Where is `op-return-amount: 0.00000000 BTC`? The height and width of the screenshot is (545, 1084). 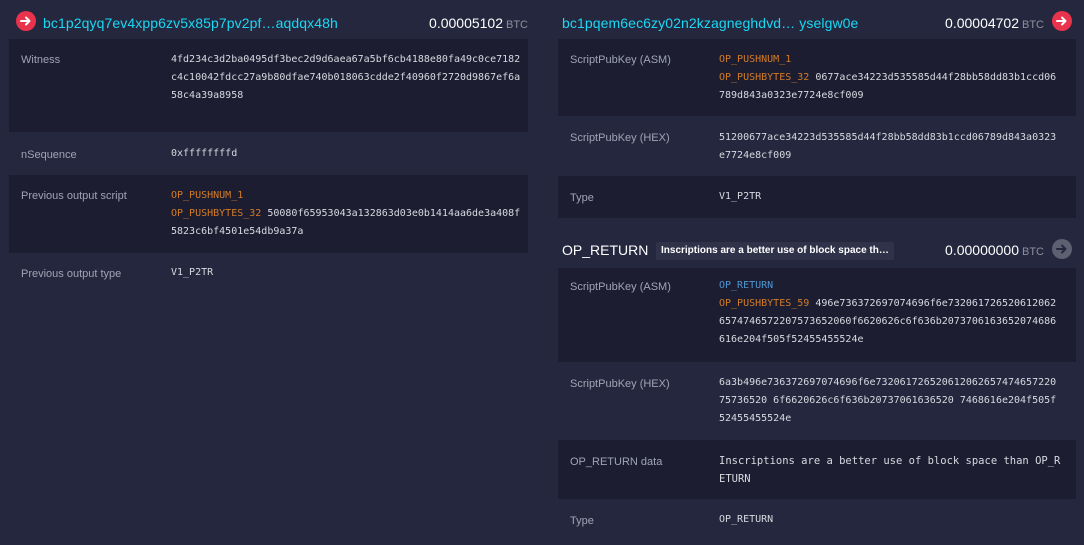 op-return-amount: 0.00000000 BTC is located at coordinates (994, 250).